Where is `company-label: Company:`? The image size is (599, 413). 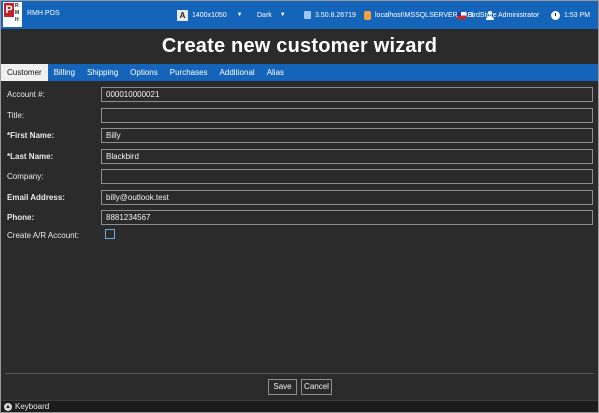 company-label: Company: is located at coordinates (25, 176).